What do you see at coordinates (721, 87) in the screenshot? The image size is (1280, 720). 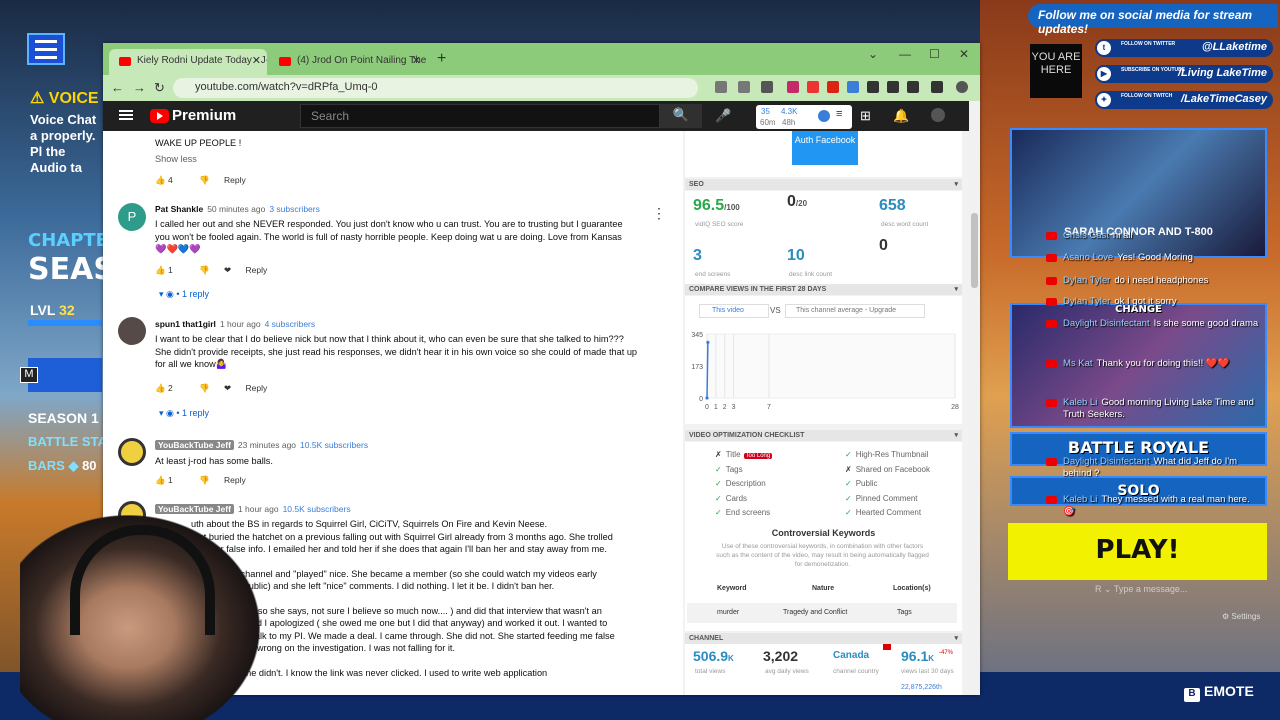 I see `share-icon` at bounding box center [721, 87].